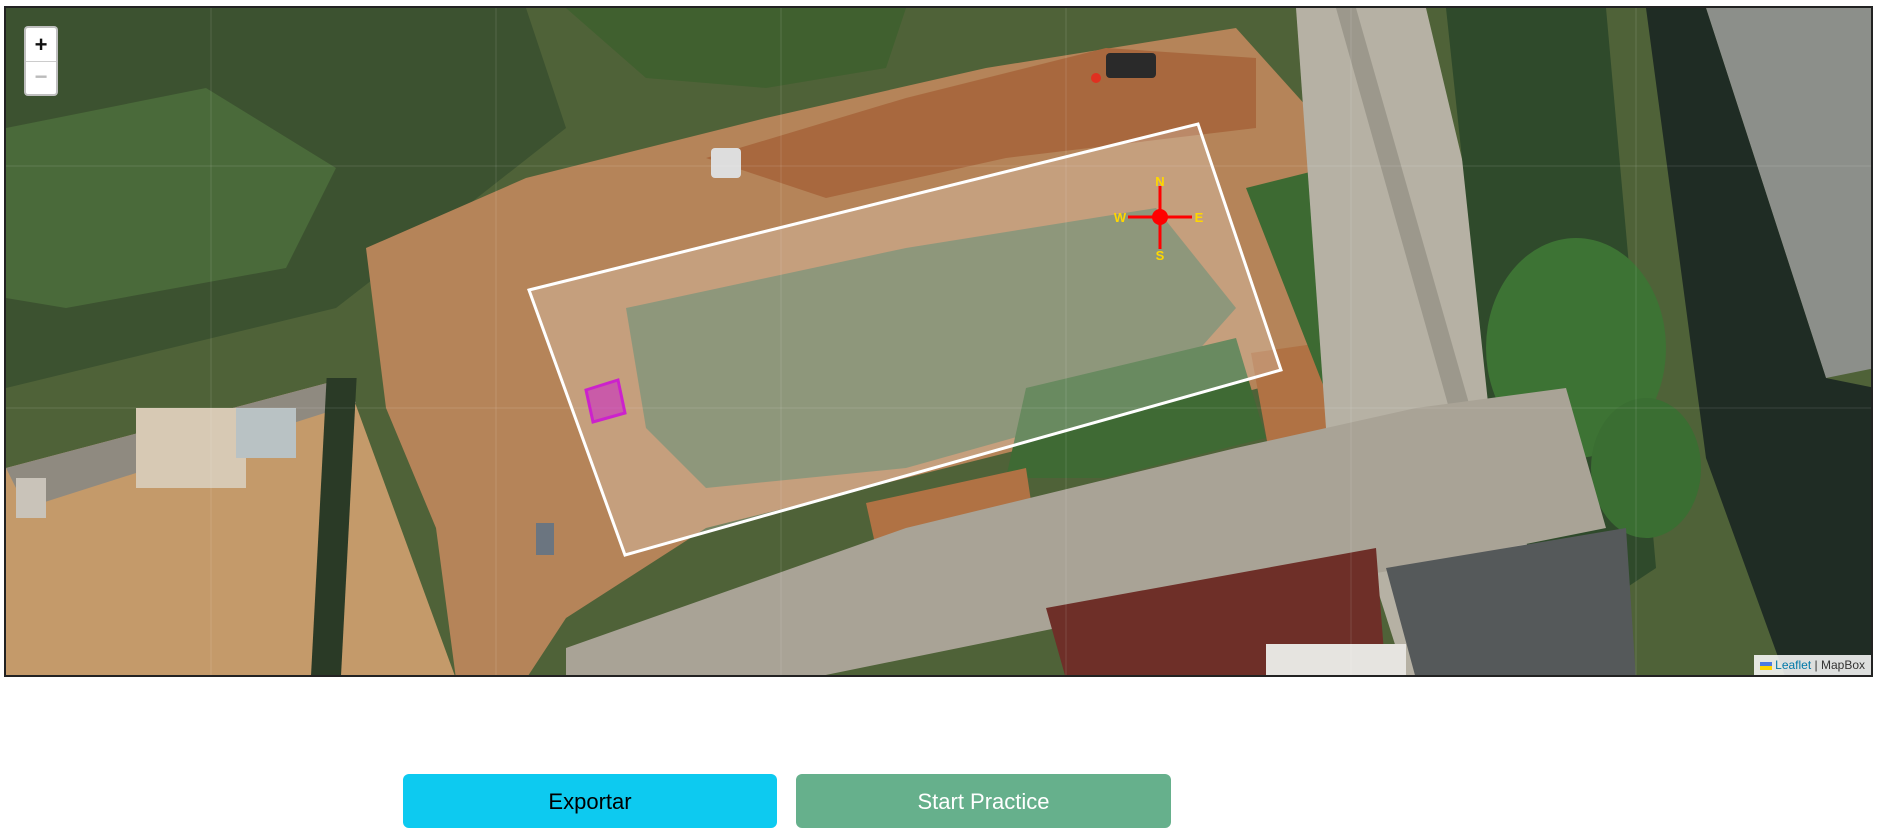 This screenshot has width=1879, height=832. Describe the element at coordinates (590, 801) in the screenshot. I see `export-button: Exportar` at that location.